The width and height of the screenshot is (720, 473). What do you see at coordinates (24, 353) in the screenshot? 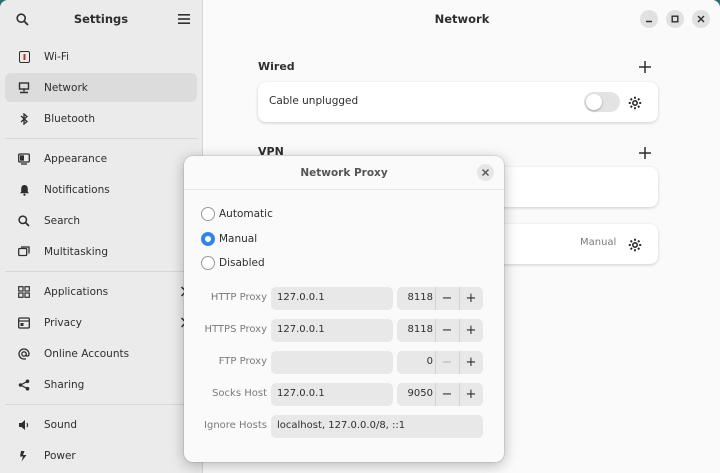
I see `at-icon` at bounding box center [24, 353].